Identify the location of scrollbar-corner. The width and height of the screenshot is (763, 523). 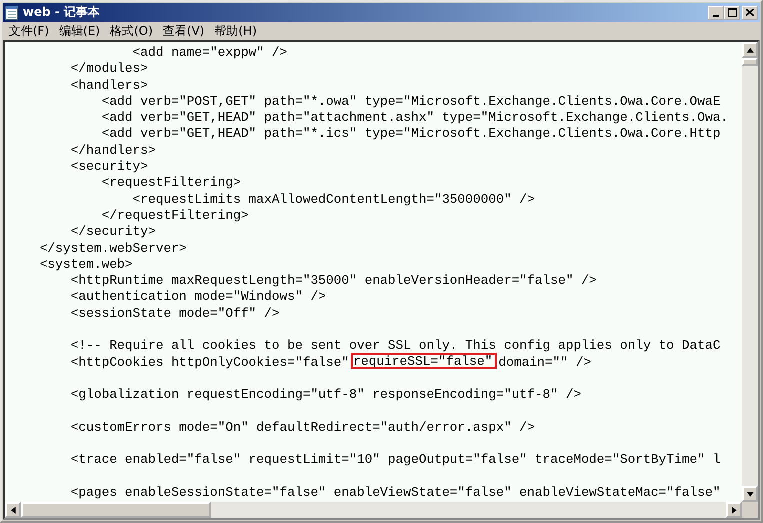
(750, 510).